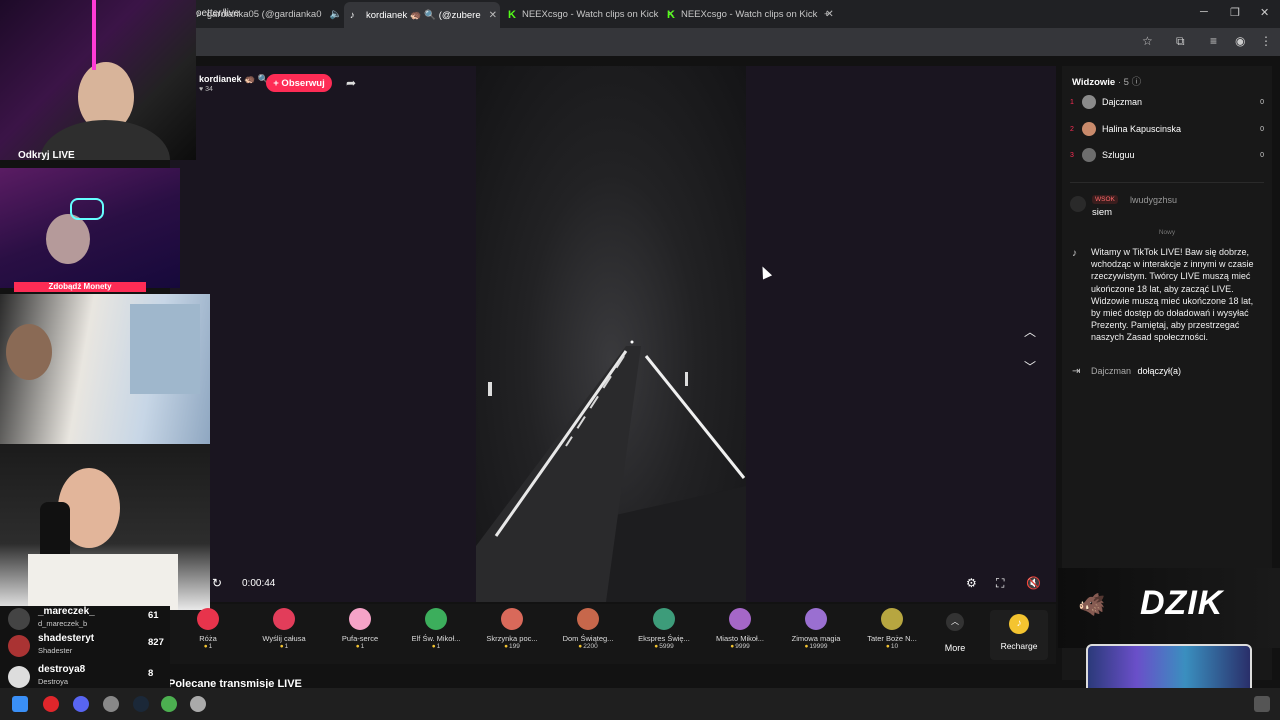 The height and width of the screenshot is (720, 1280). What do you see at coordinates (111, 704) in the screenshot?
I see `app-icon` at bounding box center [111, 704].